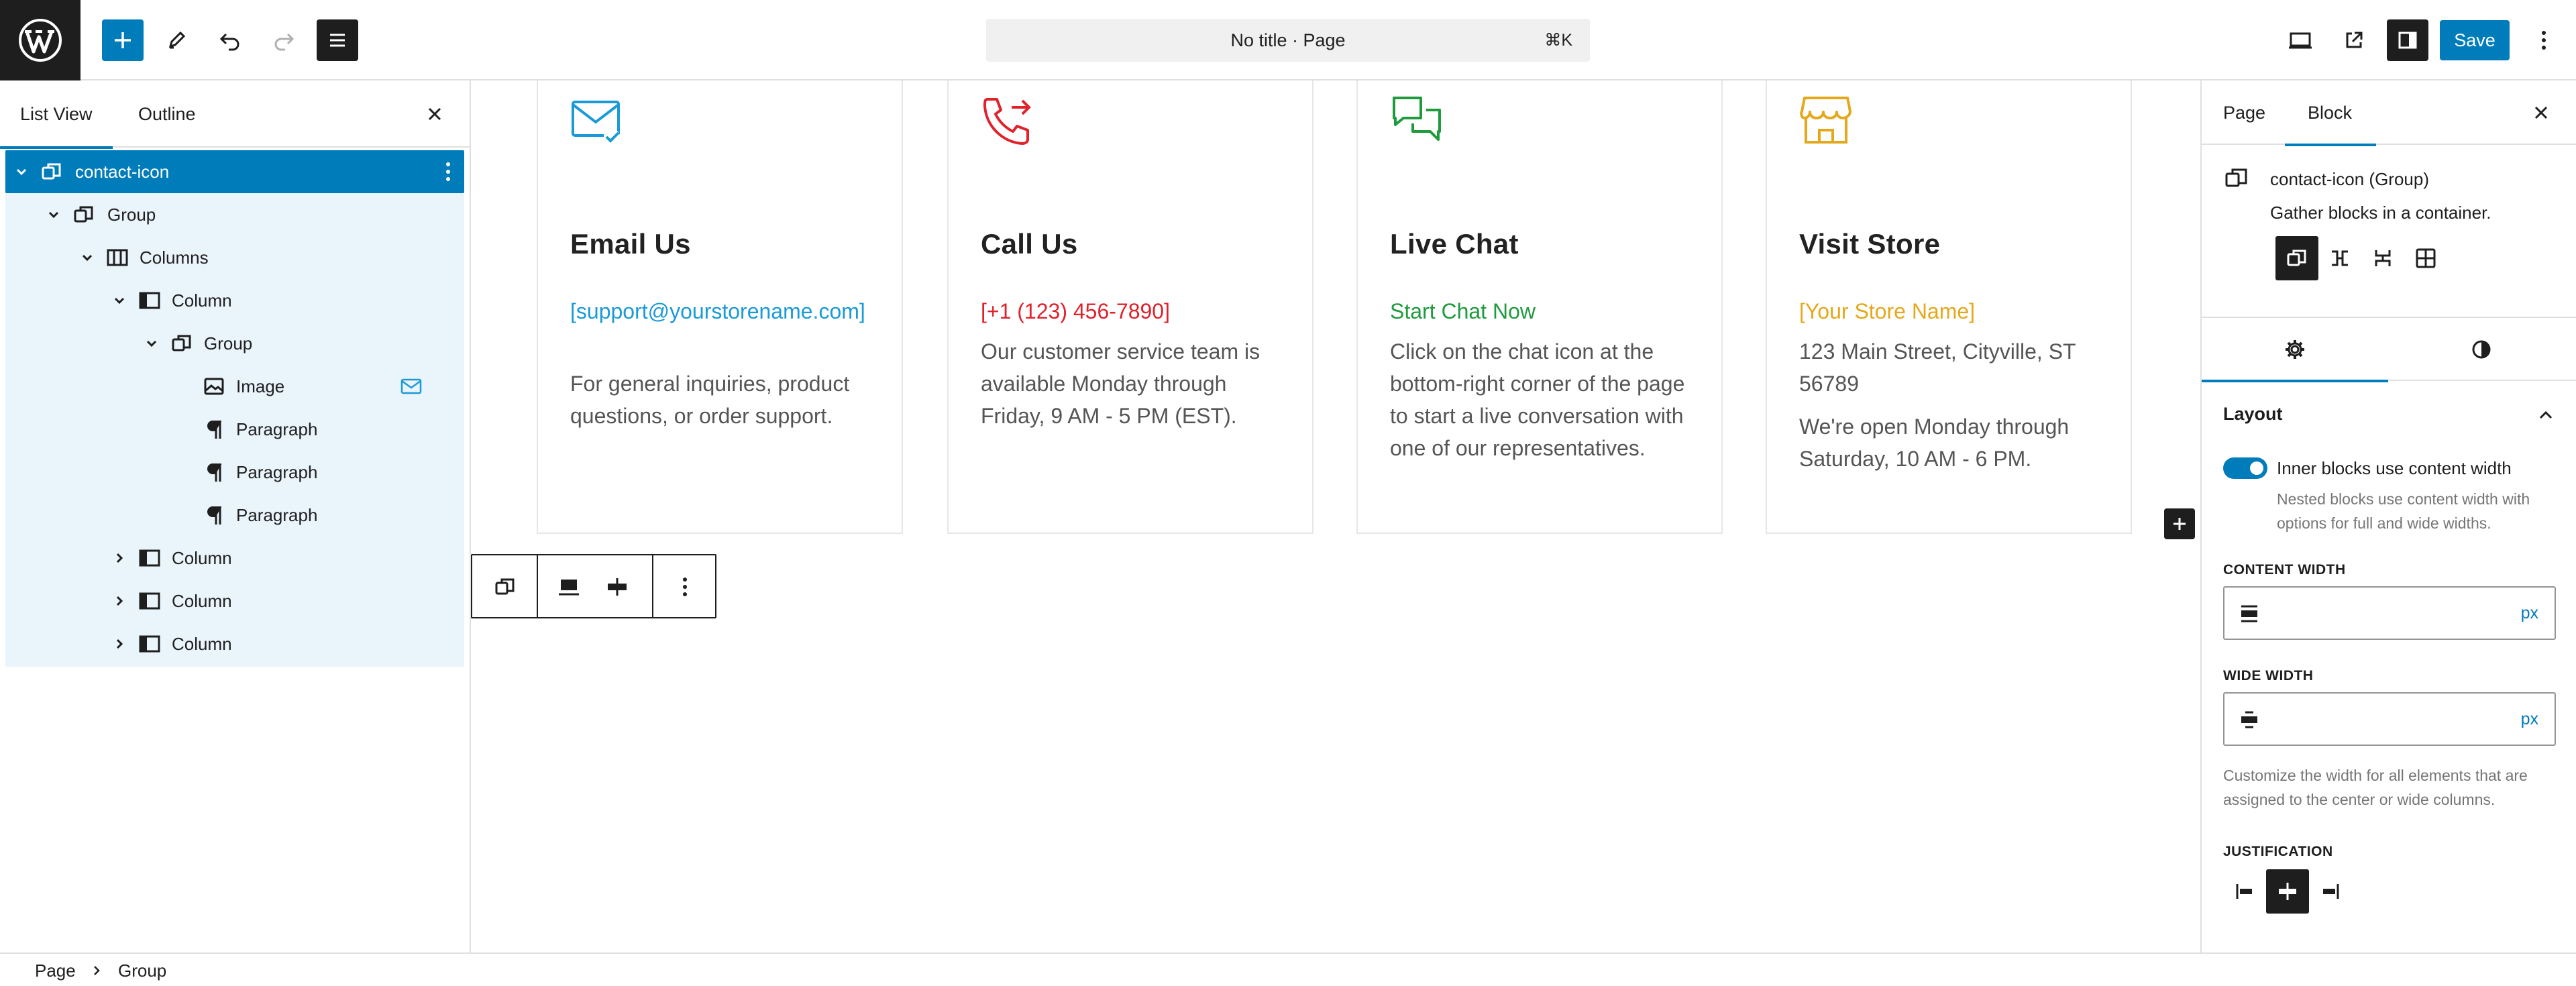 This screenshot has width=2576, height=986. Describe the element at coordinates (2529, 613) in the screenshot. I see `content-width-unit-select: px` at that location.